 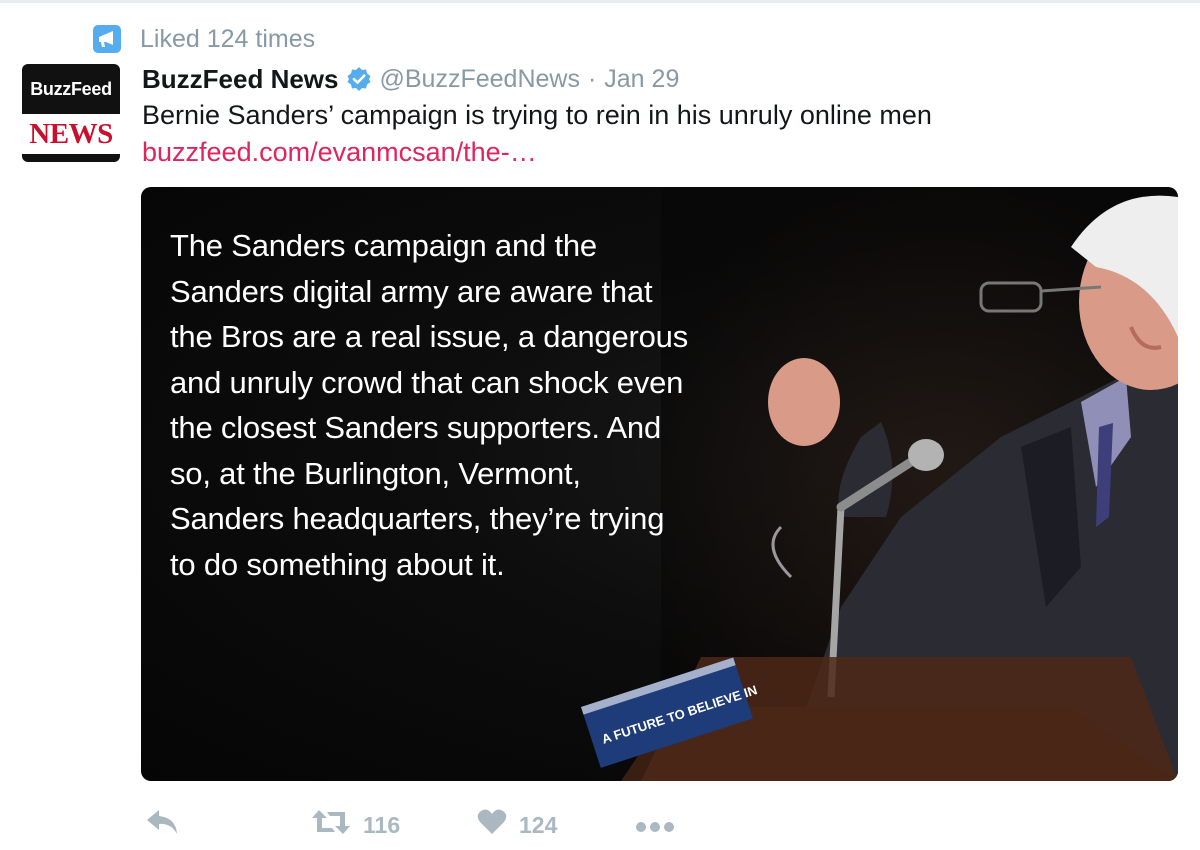 I want to click on reply-icon, so click(x=162, y=825).